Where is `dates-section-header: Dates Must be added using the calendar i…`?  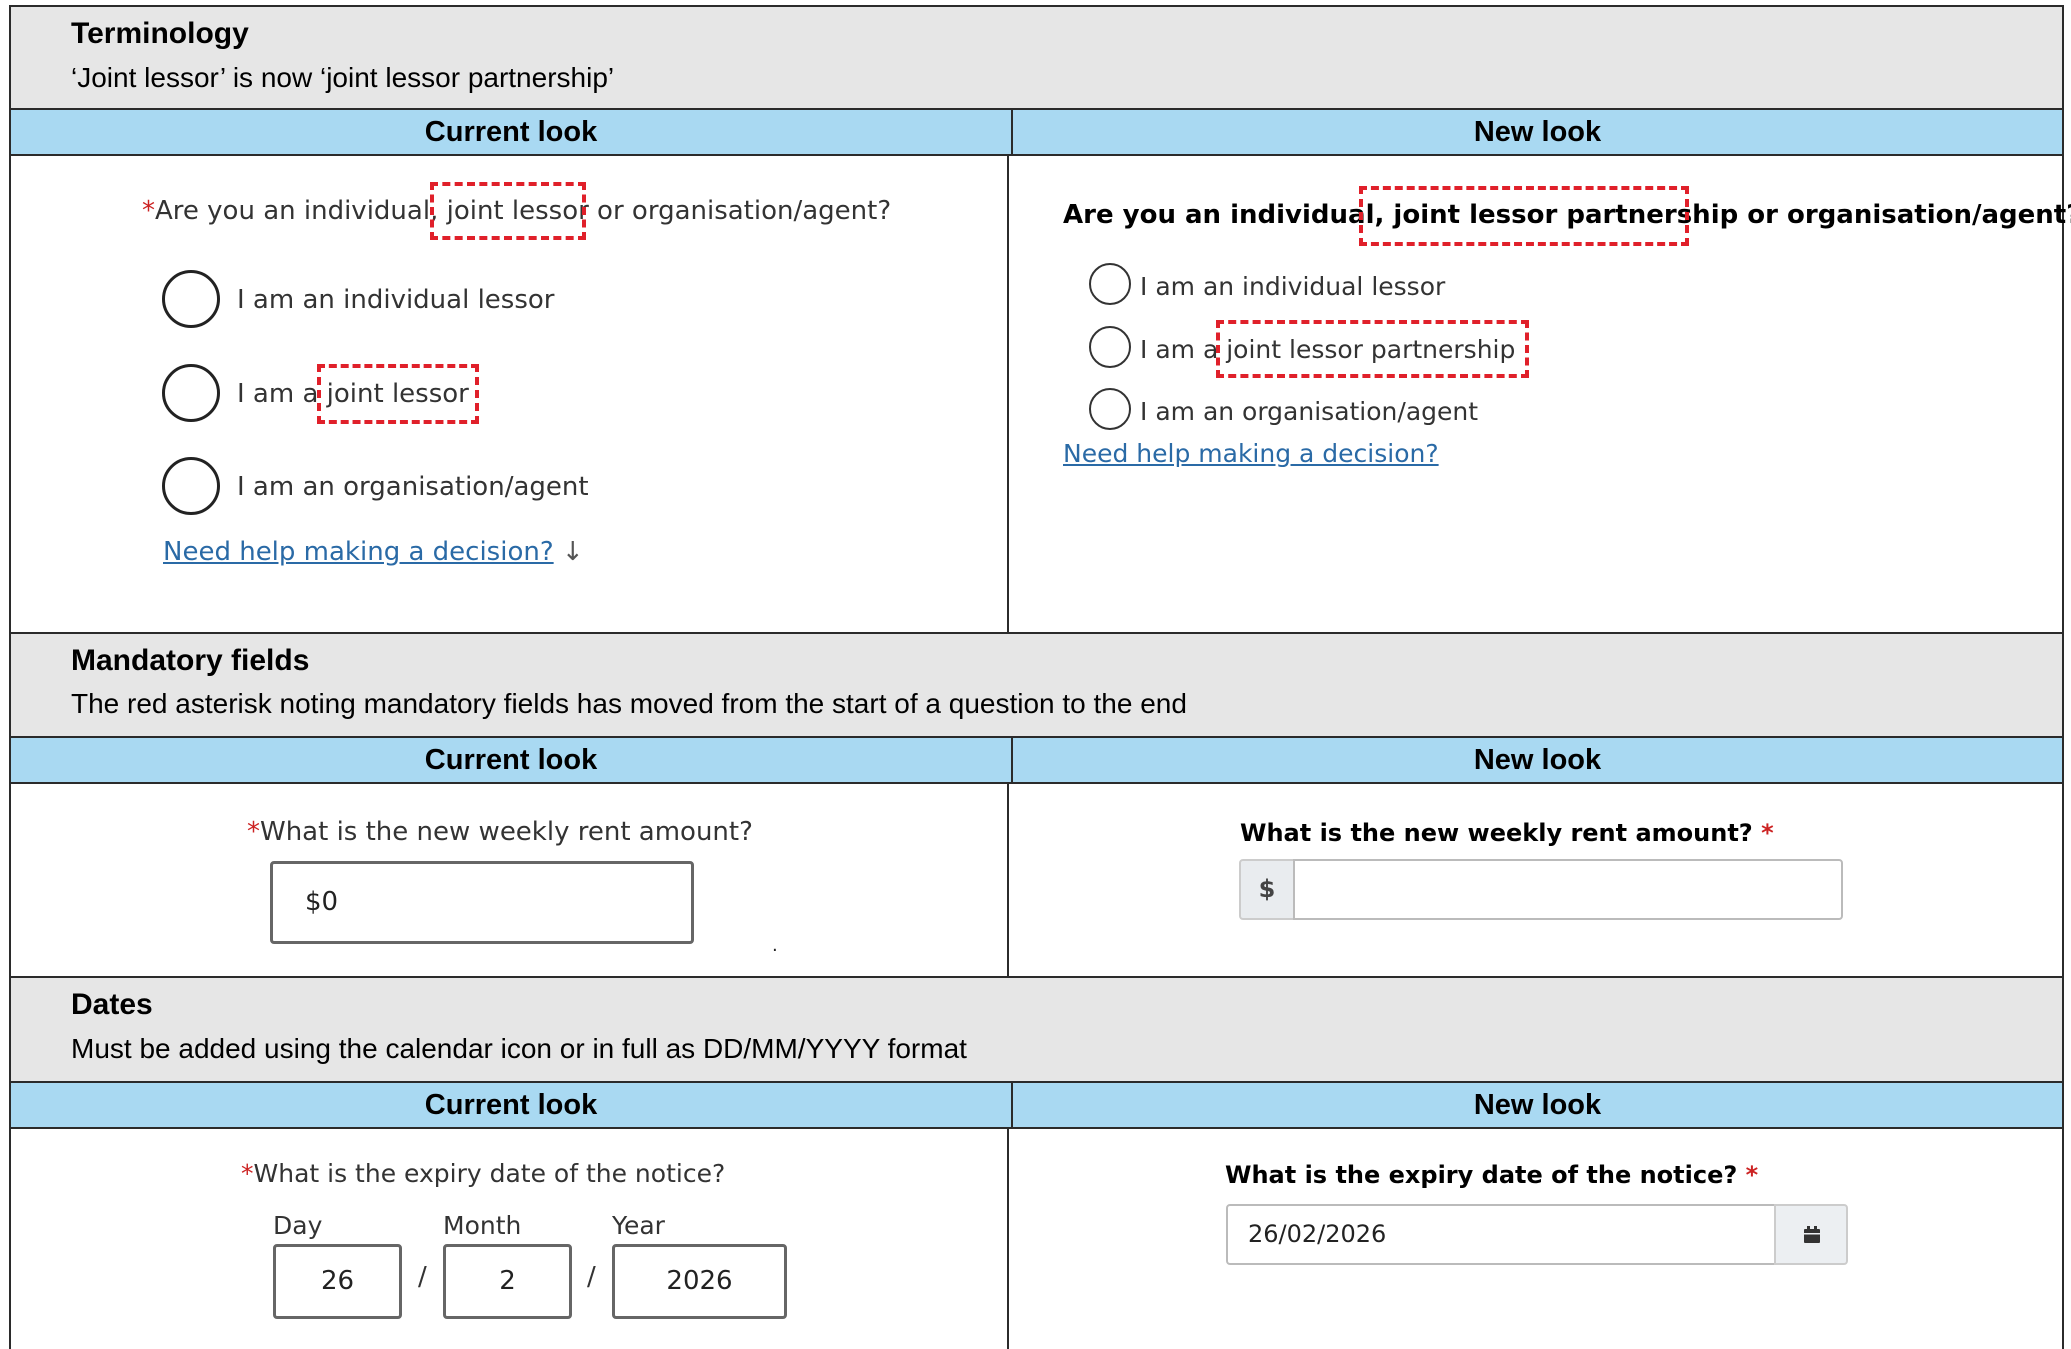
dates-section-header: Dates Must be added using the calendar i… is located at coordinates (1036, 1029).